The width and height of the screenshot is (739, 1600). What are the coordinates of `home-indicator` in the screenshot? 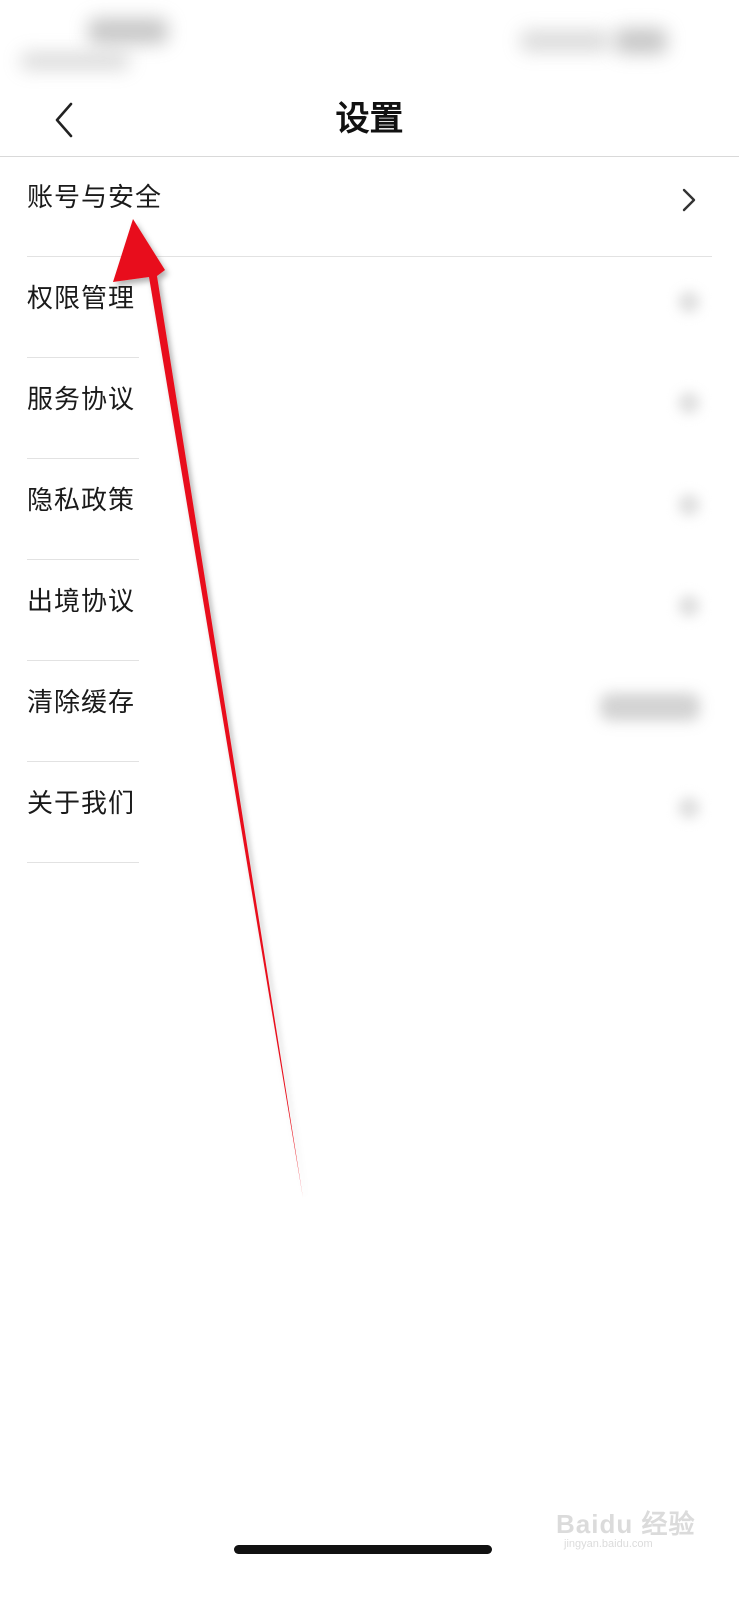 It's located at (363, 1549).